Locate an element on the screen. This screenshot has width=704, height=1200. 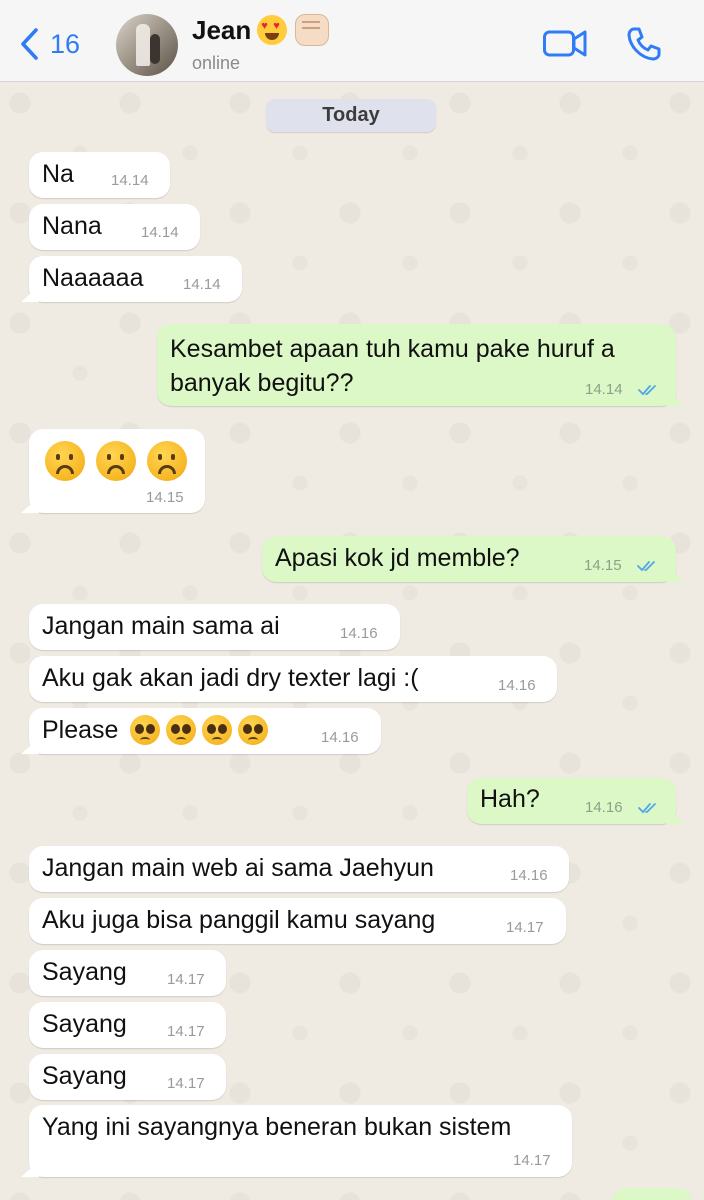
message-bubble-outgoing: Apasi kok jd memble? 14.15 is located at coordinates (469, 559).